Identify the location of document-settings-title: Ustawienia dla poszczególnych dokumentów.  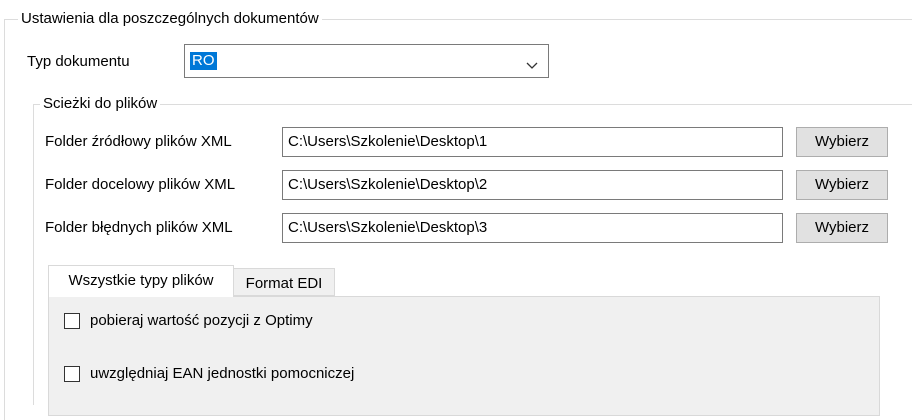
(170, 19).